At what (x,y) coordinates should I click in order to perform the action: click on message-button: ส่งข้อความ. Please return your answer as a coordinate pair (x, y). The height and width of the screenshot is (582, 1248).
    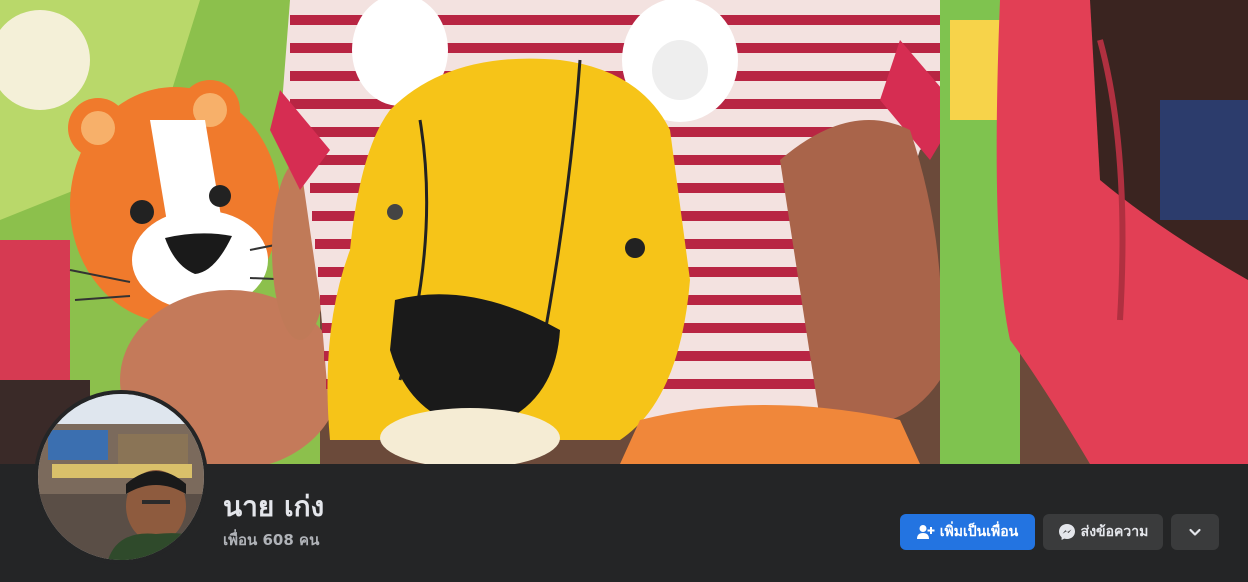
    Looking at the image, I should click on (1103, 532).